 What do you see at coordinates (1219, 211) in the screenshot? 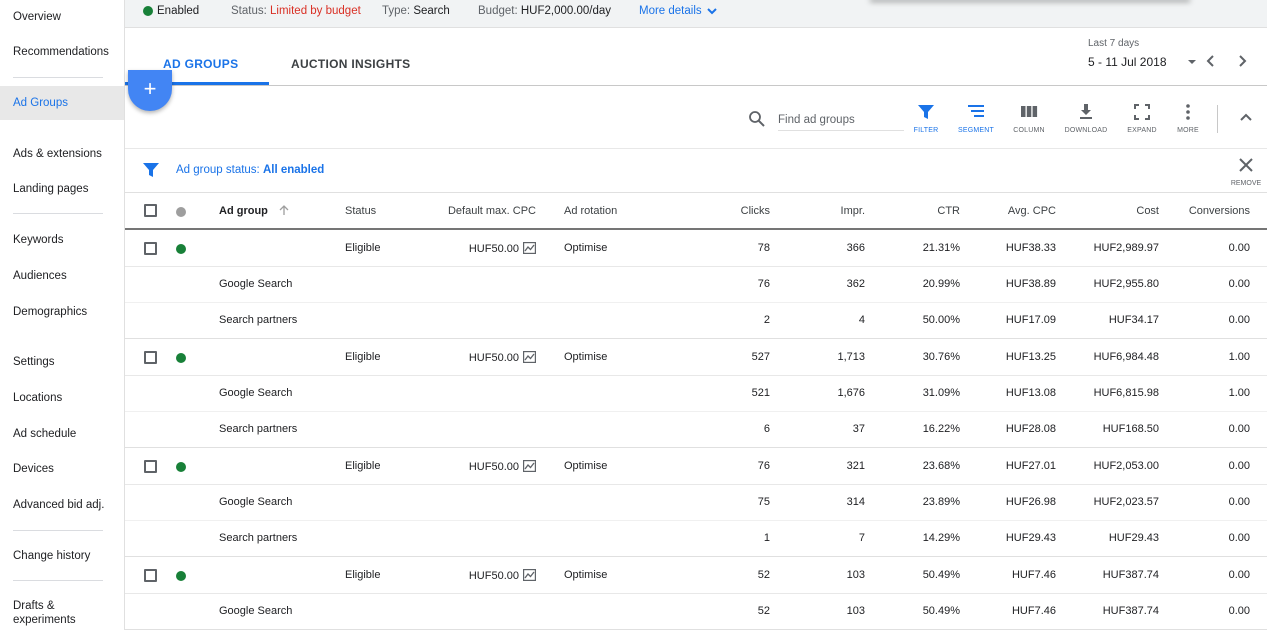
I see `header-conversions: Conversions` at bounding box center [1219, 211].